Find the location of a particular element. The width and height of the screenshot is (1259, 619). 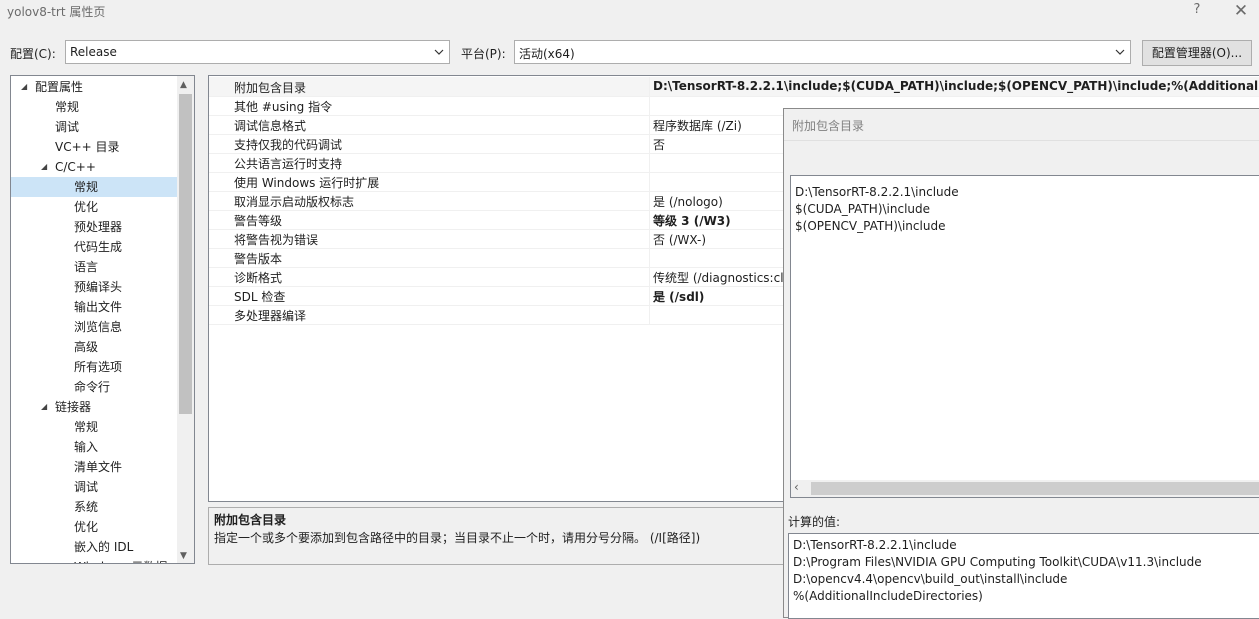

tree-item-label: 所有选项 is located at coordinates (98, 367).